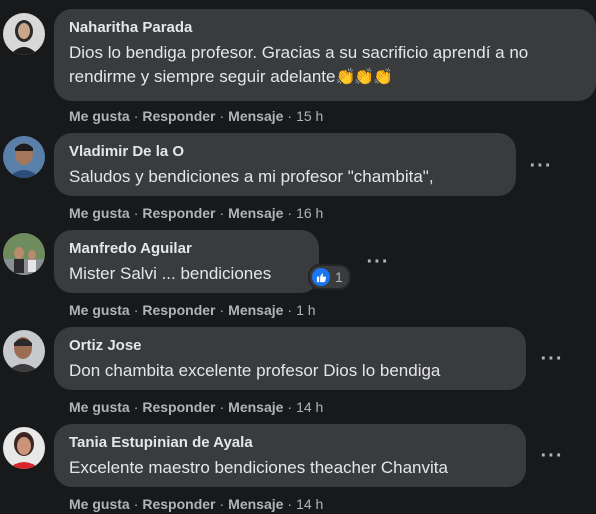 The image size is (596, 514). What do you see at coordinates (290, 442) in the screenshot?
I see `comment-author: Tania Estupinian de Ayala` at bounding box center [290, 442].